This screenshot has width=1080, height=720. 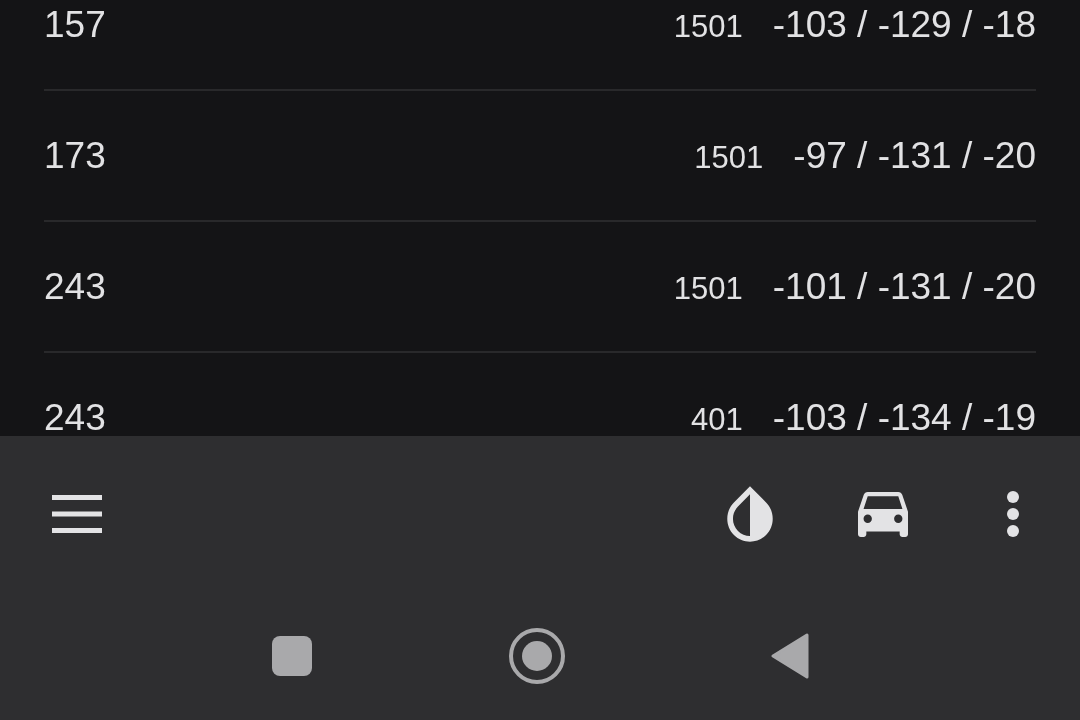 I want to click on car-icon, so click(x=883, y=514).